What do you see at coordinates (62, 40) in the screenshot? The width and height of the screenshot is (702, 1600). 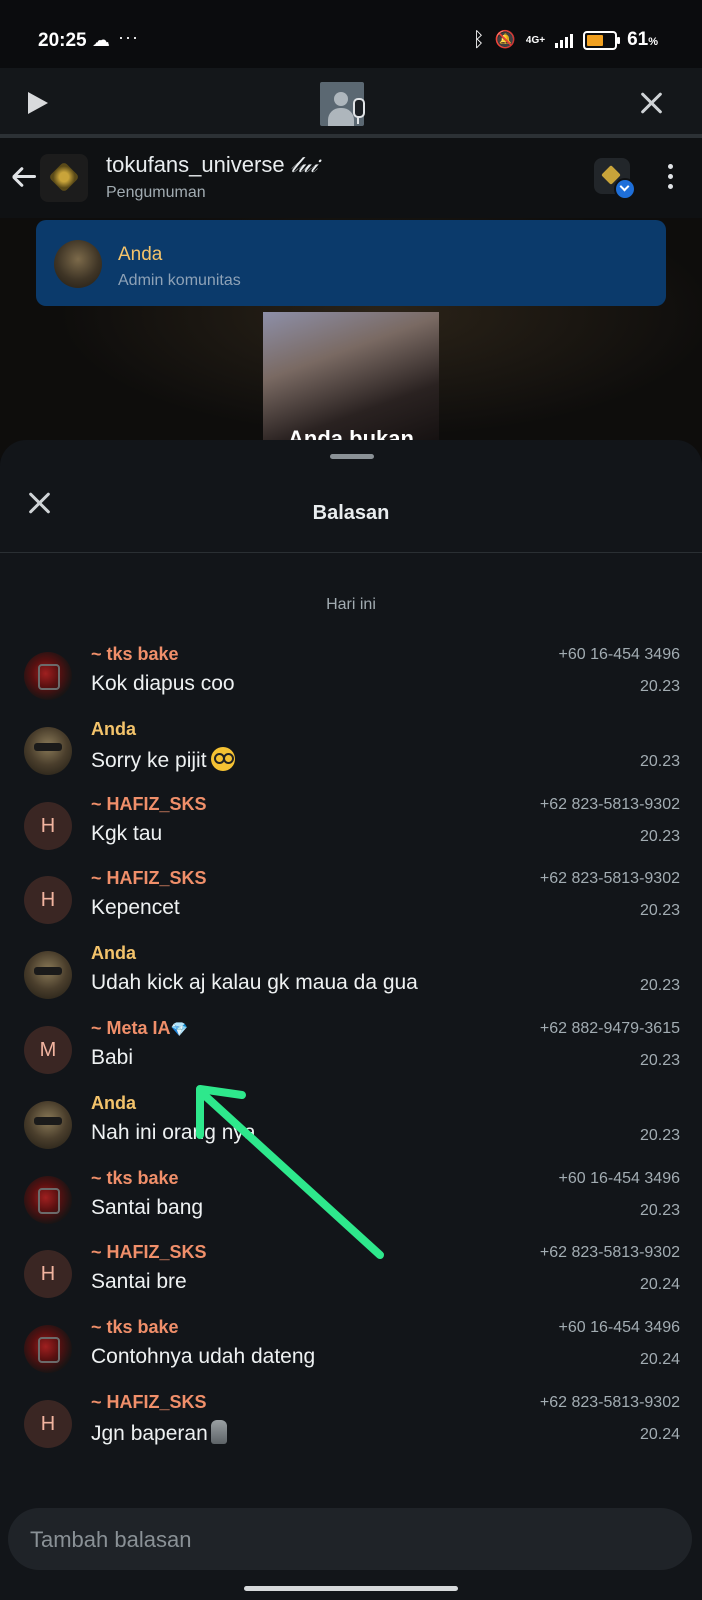 I see `status-time: 20:25` at bounding box center [62, 40].